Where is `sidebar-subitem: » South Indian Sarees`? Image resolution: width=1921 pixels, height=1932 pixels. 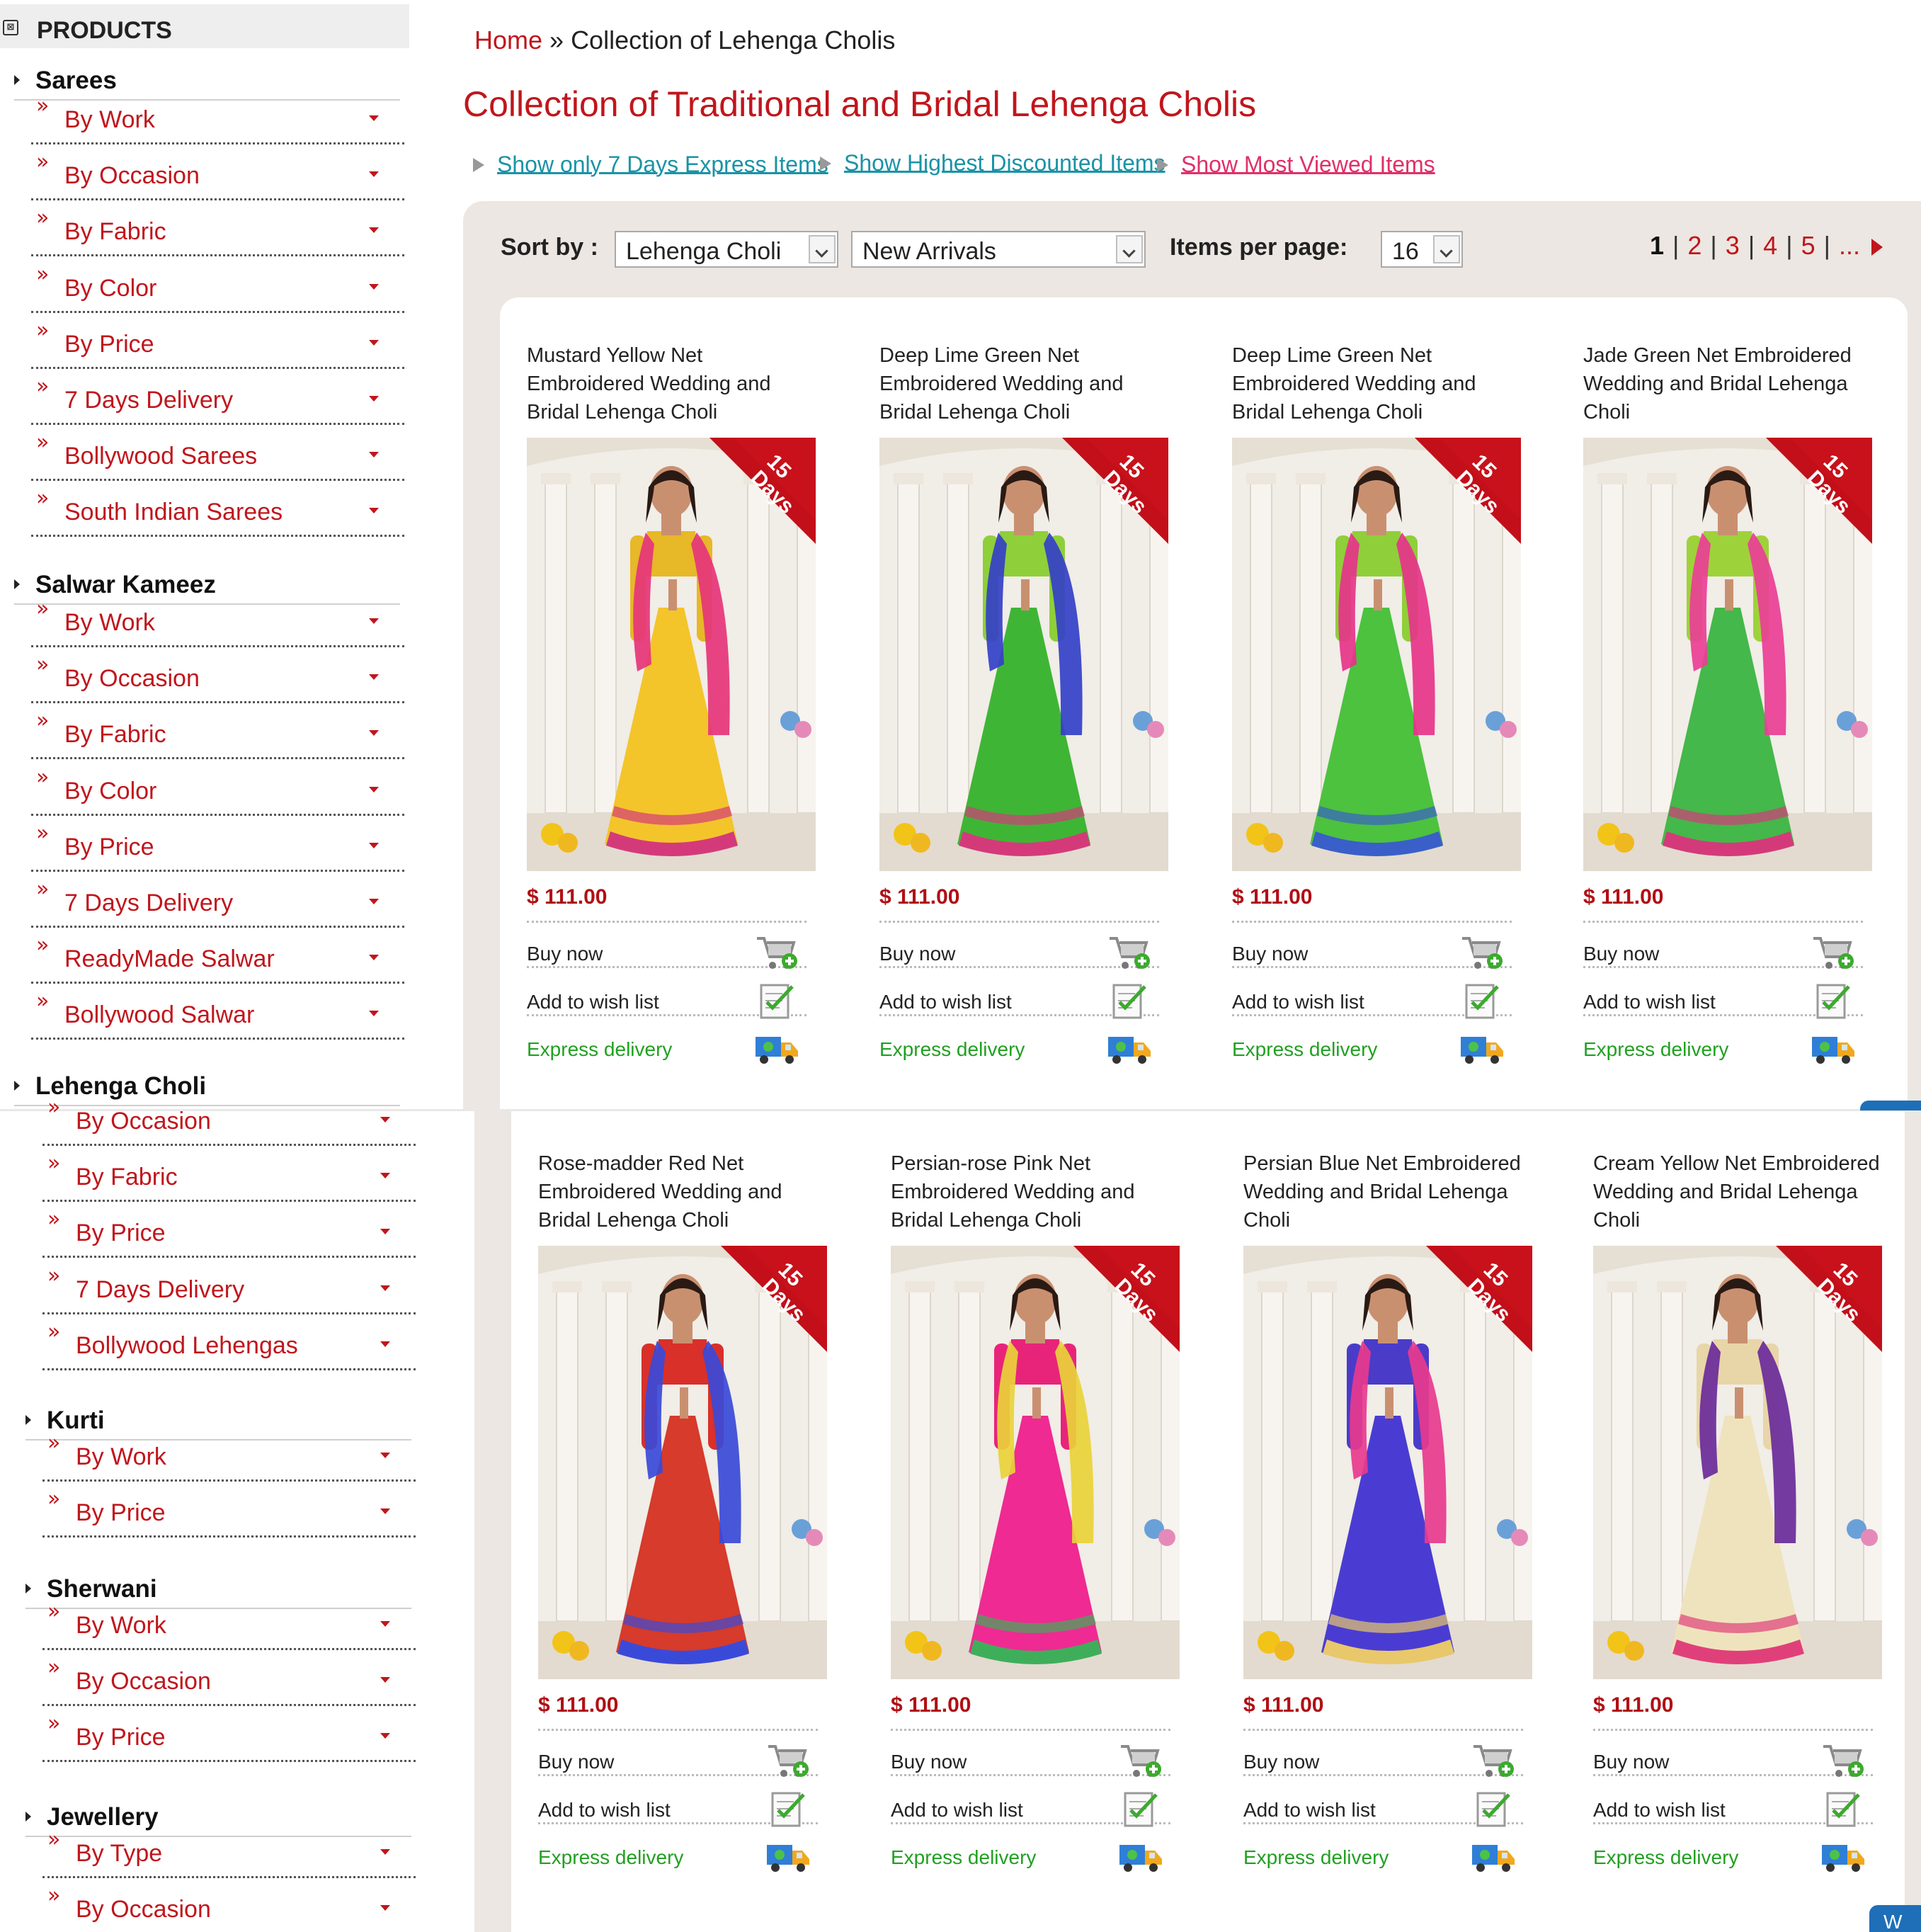 sidebar-subitem: » South Indian Sarees is located at coordinates (217, 510).